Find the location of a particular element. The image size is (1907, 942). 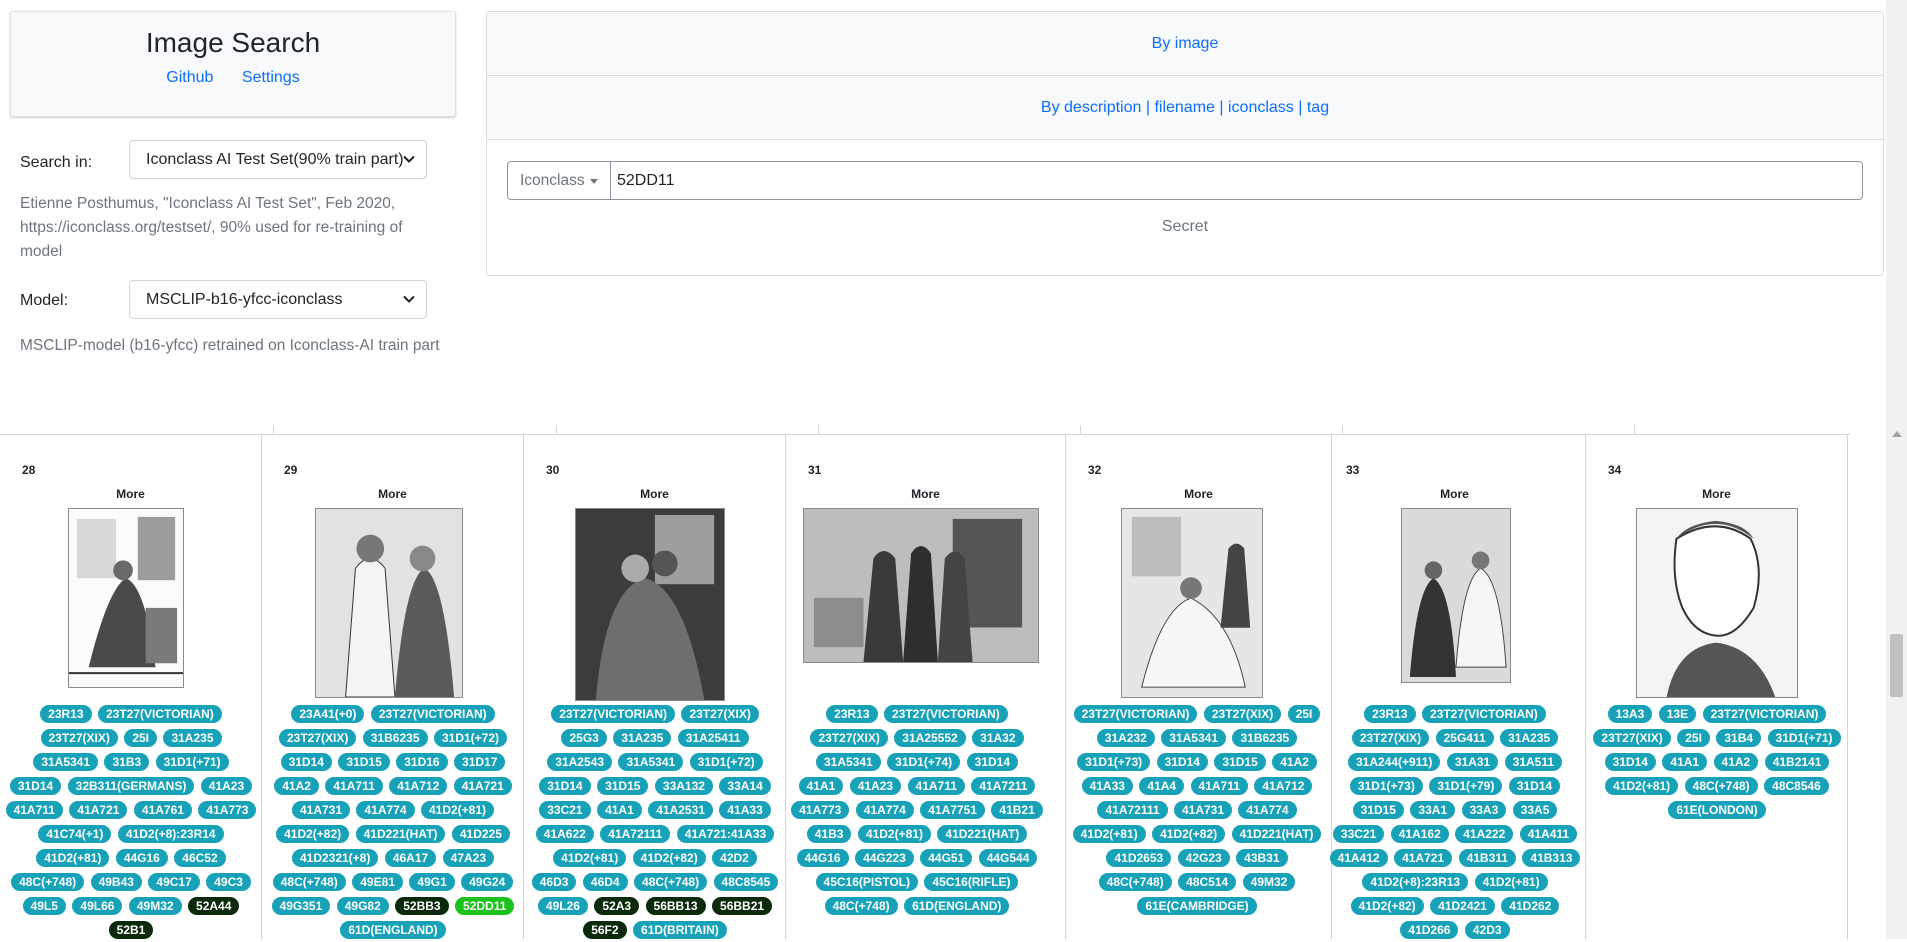

tag-badge: 41B3 is located at coordinates (829, 834).